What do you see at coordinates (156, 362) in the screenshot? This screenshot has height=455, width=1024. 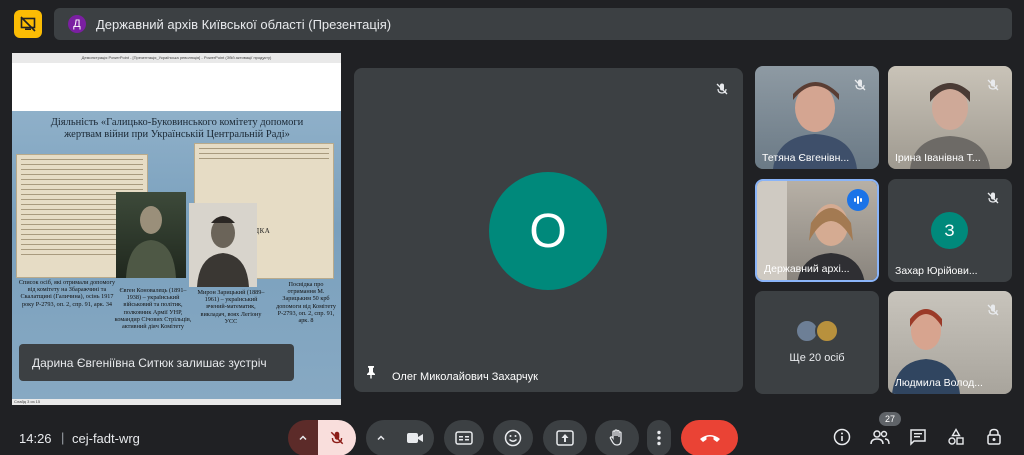 I see `participant-left-notification: Дарина Євгеніївна Ситюк залишає зустріч` at bounding box center [156, 362].